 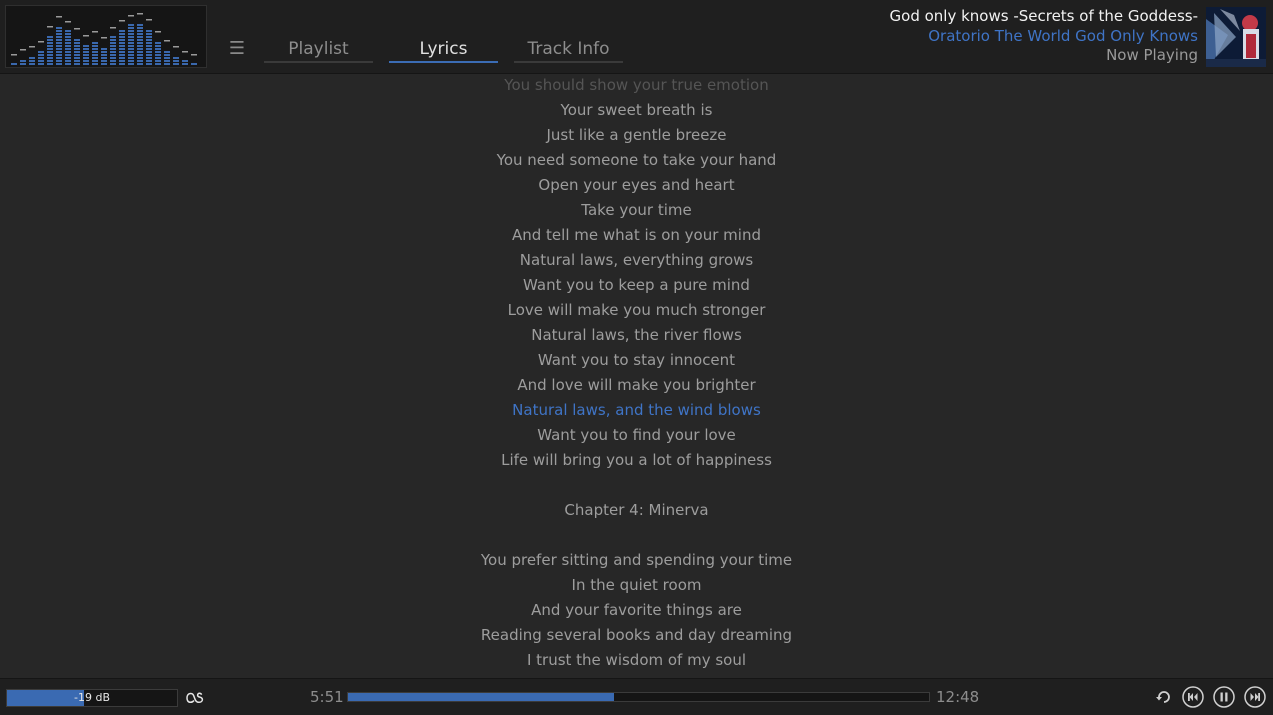 What do you see at coordinates (636, 435) in the screenshot?
I see `lyric-line: Want you to find your love` at bounding box center [636, 435].